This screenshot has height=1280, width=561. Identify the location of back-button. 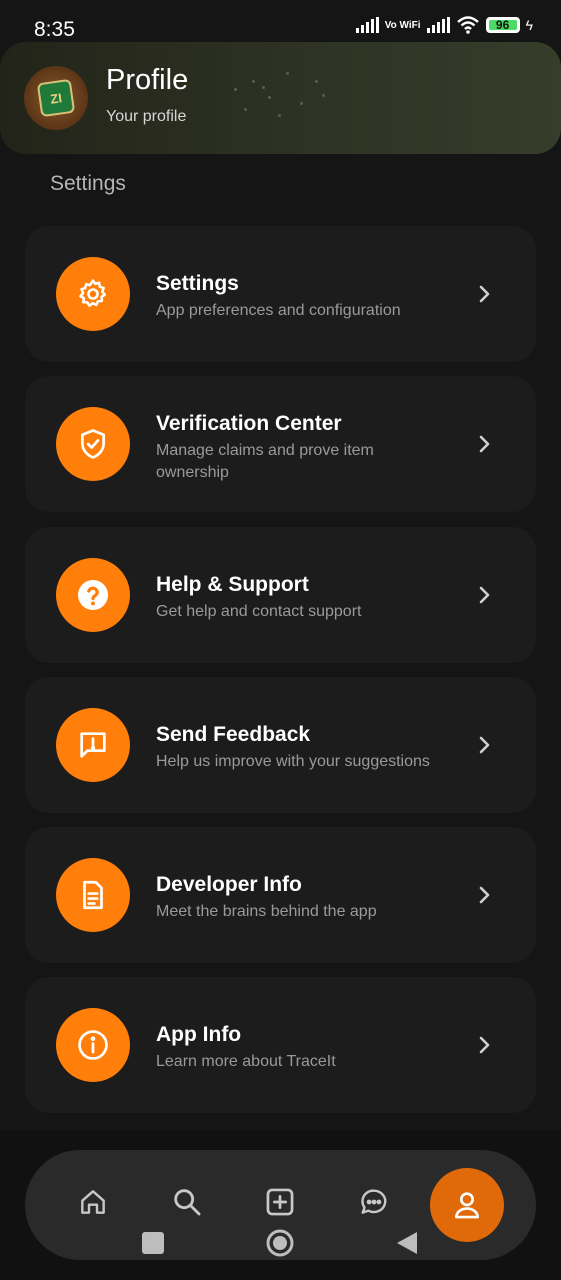
(407, 1245).